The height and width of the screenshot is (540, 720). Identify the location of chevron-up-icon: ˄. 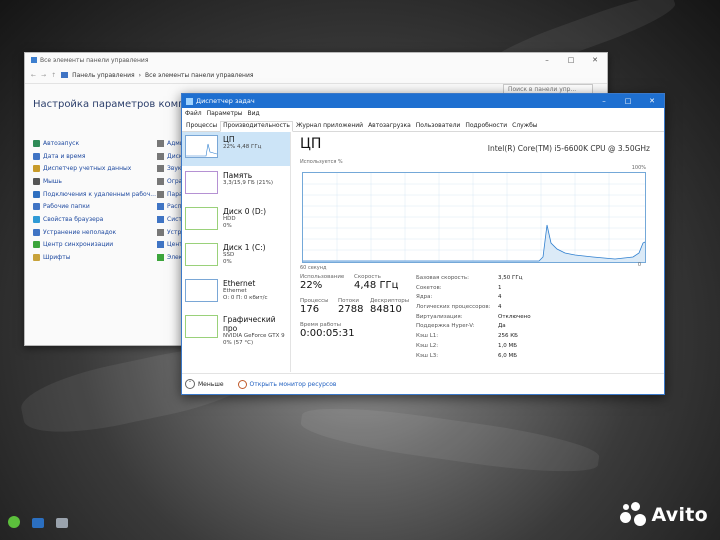
(190, 384).